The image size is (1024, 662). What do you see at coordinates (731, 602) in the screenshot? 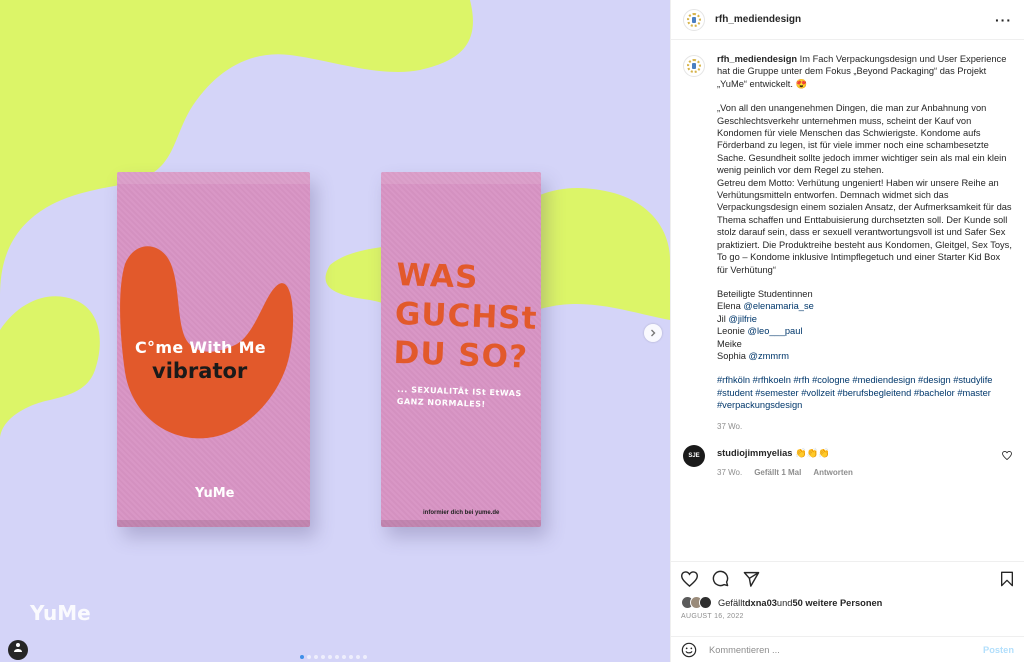
I see `likes-prefix: Gefällt` at bounding box center [731, 602].